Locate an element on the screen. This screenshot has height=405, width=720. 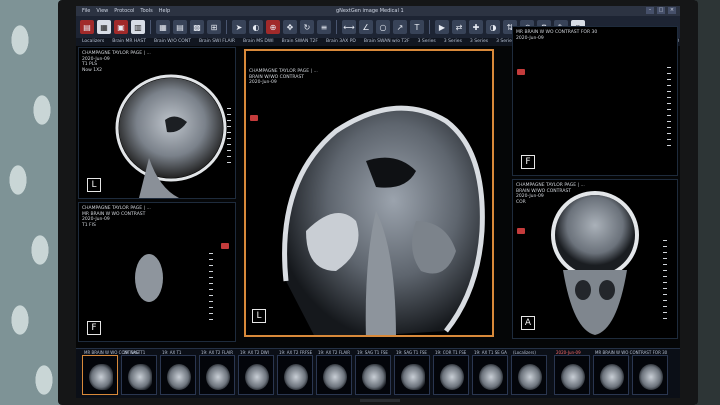
series-tab: Brain MR HAST is located at coordinates (129, 42).